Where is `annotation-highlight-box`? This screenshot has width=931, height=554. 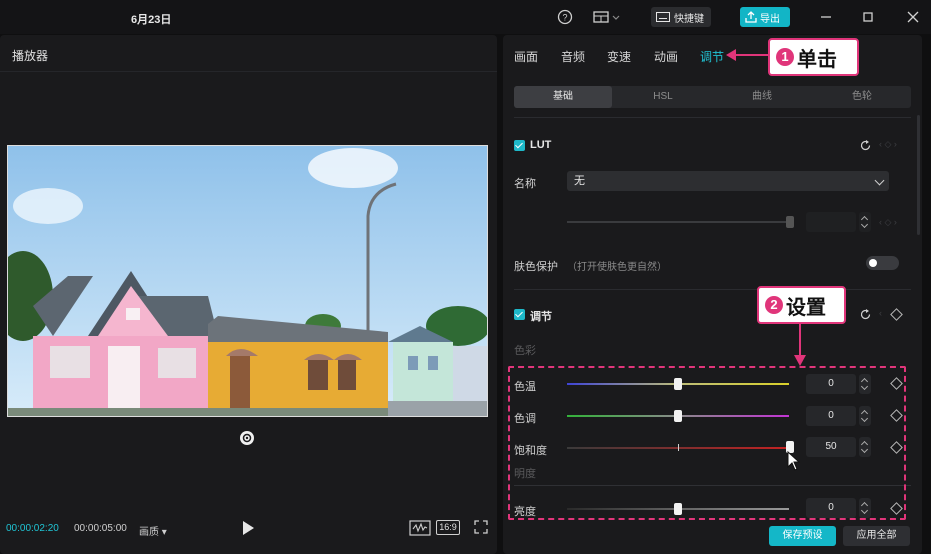
annotation-highlight-box is located at coordinates (707, 443).